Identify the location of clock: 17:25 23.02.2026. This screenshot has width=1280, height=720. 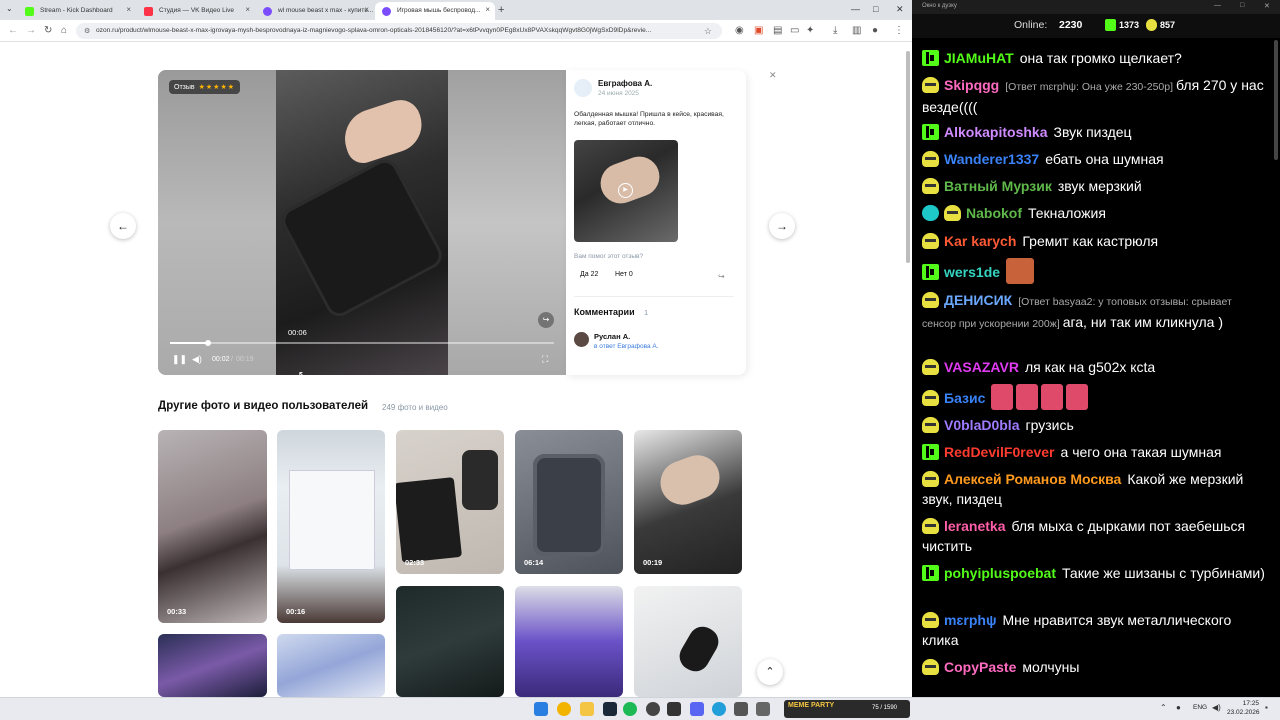
(1243, 708).